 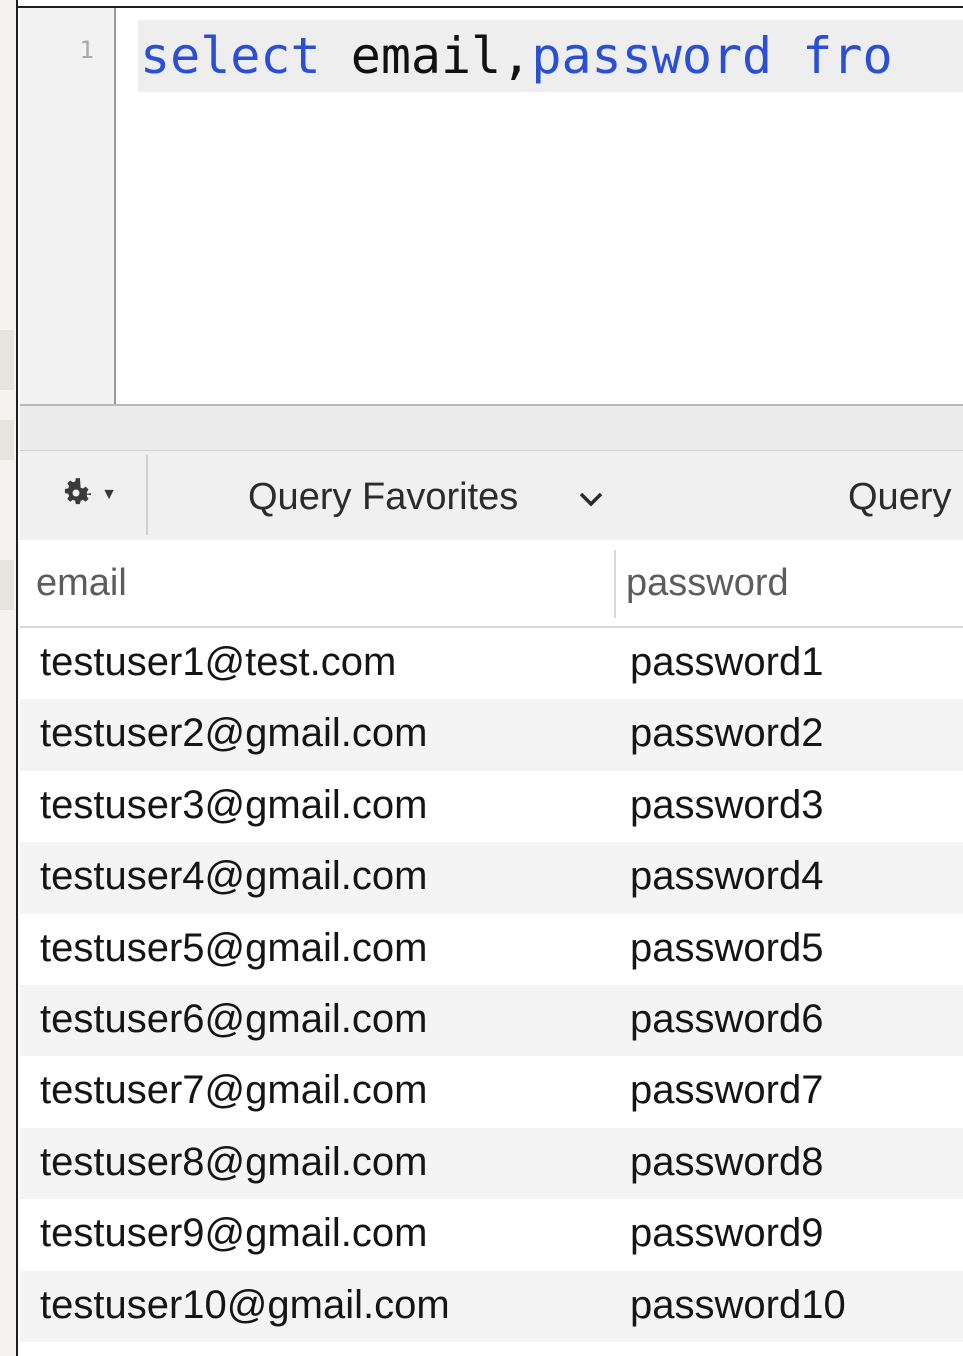 What do you see at coordinates (707, 583) in the screenshot?
I see `column-header-password: password` at bounding box center [707, 583].